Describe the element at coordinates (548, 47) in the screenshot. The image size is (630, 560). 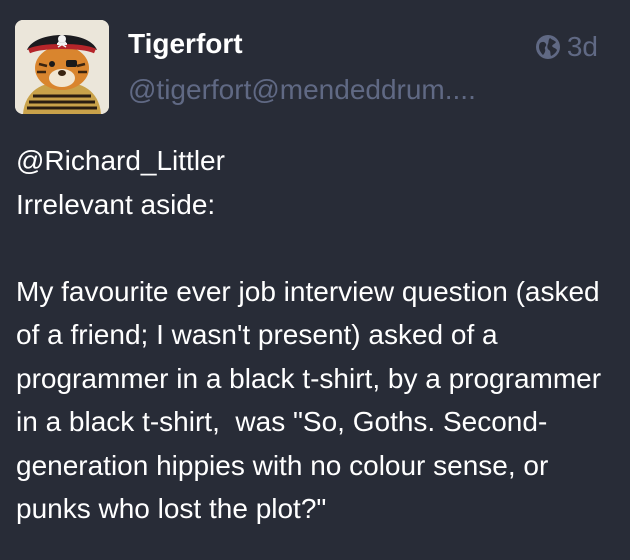
I see `globe-icon` at that location.